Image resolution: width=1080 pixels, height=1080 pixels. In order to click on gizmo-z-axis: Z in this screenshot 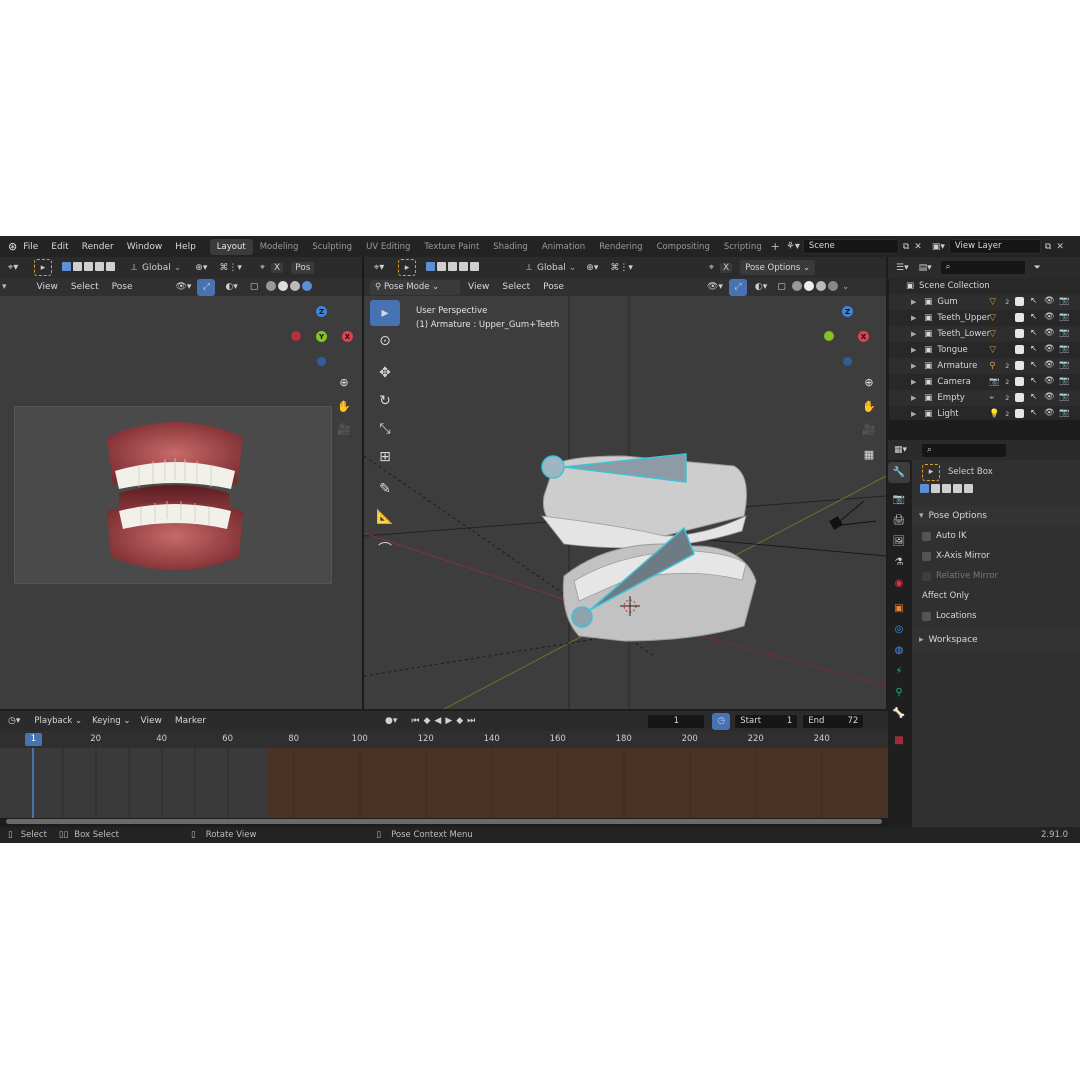, I will do `click(321, 311)`.